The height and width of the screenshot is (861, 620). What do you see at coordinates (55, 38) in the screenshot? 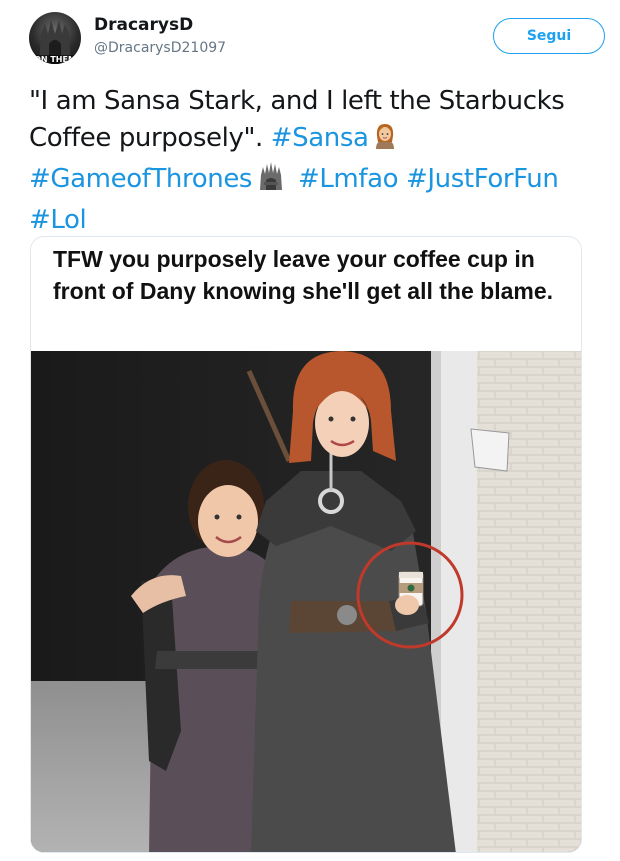
I see `avatar: ON THEM` at bounding box center [55, 38].